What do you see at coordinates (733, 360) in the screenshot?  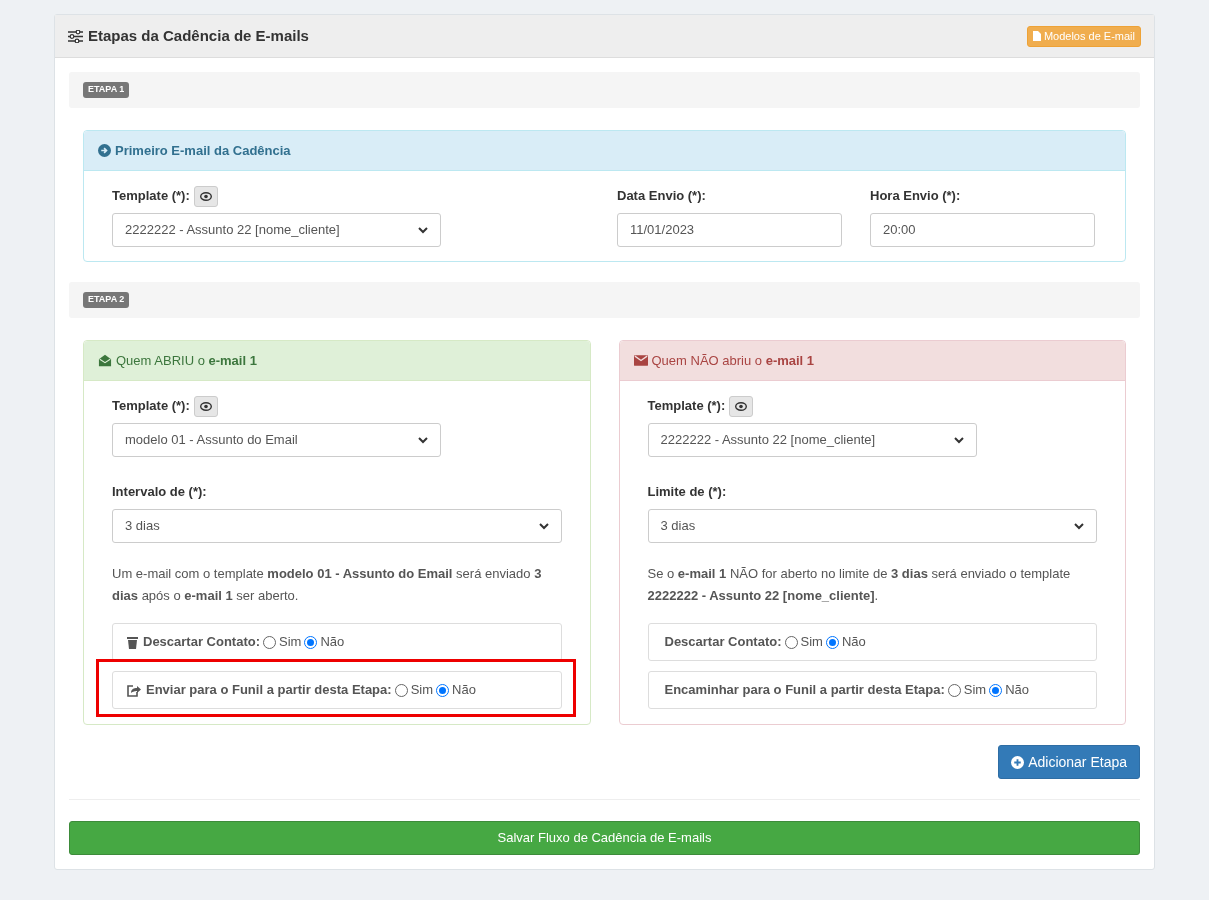 I see `panel-title: Quem NÃO abriu o e-mail 1` at bounding box center [733, 360].